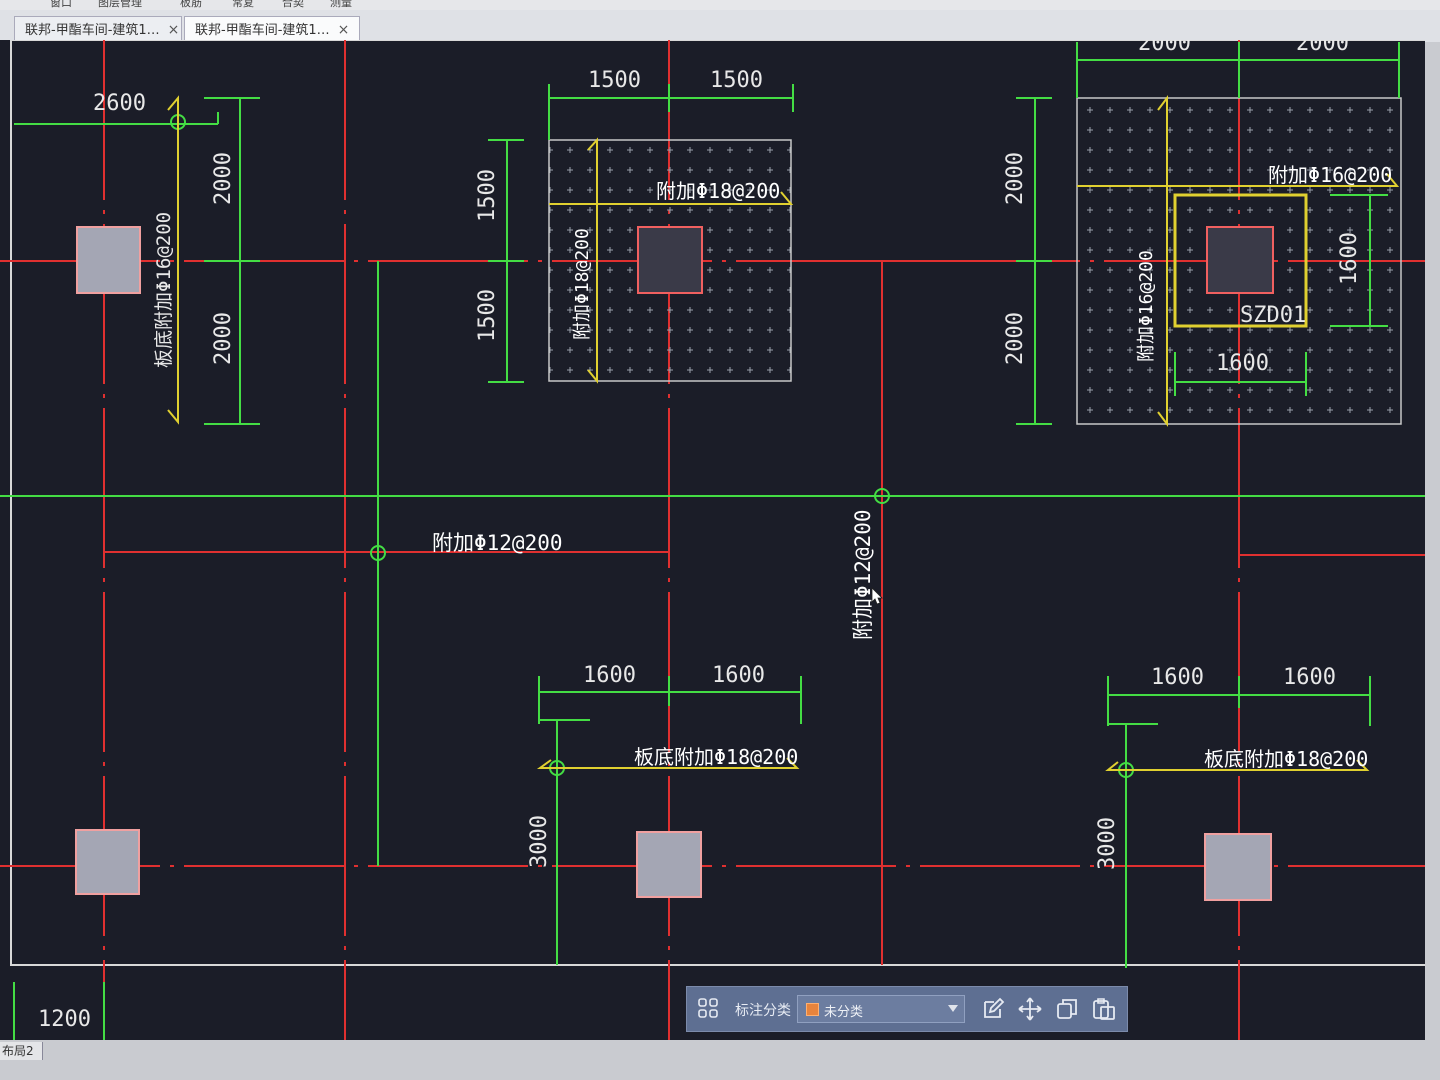 The image size is (1440, 1080). Describe the element at coordinates (720, 1060) in the screenshot. I see `layout-bar: 布局2` at that location.